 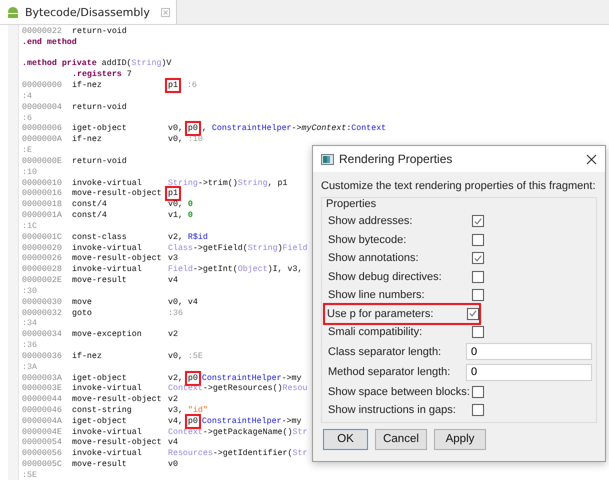 What do you see at coordinates (42, 194) in the screenshot?
I see `address-text: 00000016` at bounding box center [42, 194].